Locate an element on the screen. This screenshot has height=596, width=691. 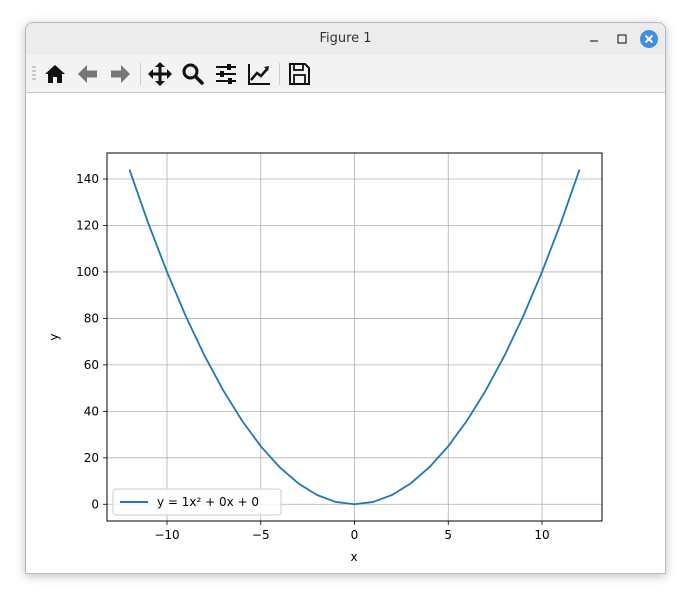
y-tick-label: 20 is located at coordinates (91, 458).